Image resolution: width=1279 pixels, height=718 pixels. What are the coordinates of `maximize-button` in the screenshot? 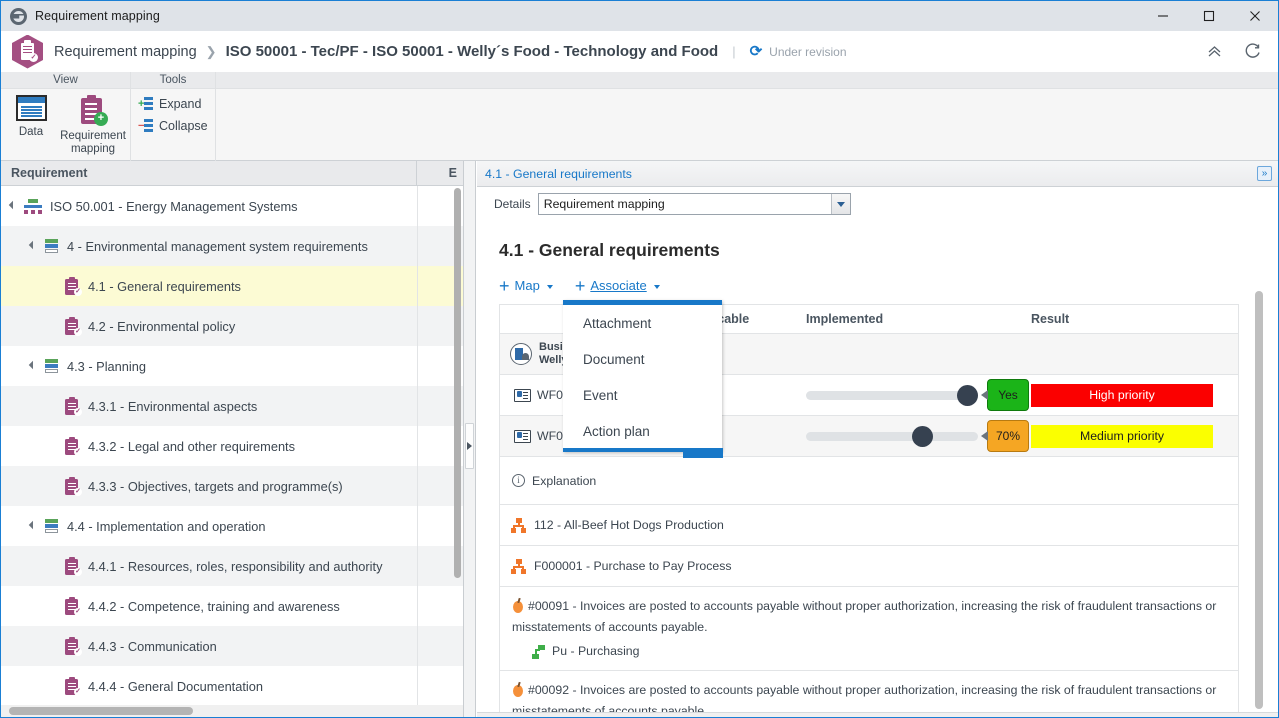 It's located at (1209, 16).